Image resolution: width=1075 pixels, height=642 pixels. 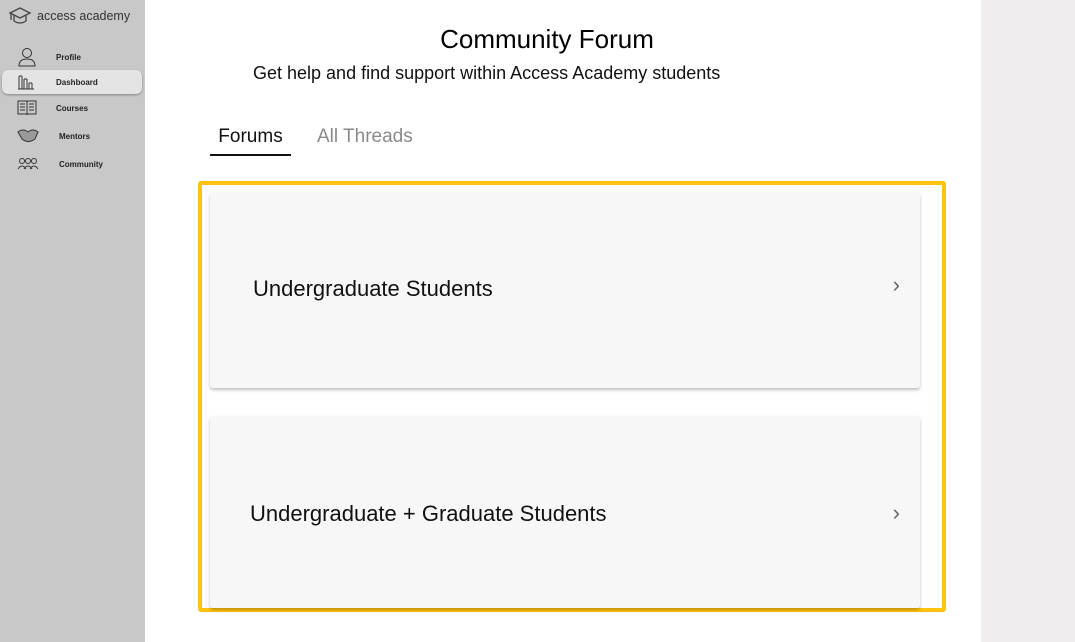 What do you see at coordinates (373, 288) in the screenshot?
I see `forum-card-label: Undergraduate Students` at bounding box center [373, 288].